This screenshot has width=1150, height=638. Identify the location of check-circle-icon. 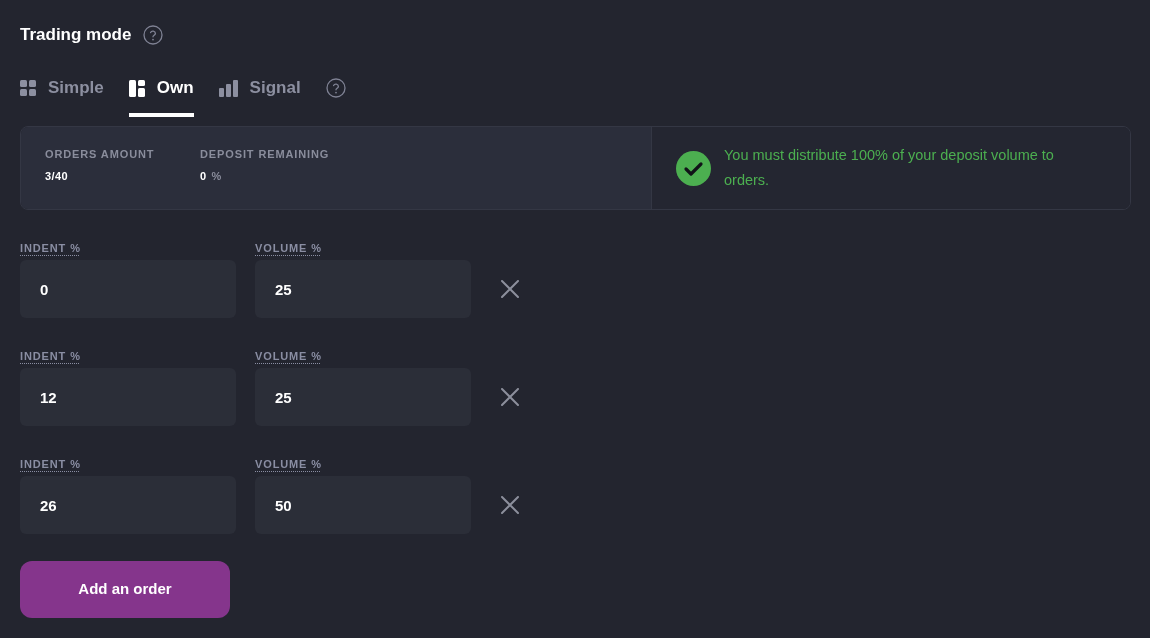
(693, 168).